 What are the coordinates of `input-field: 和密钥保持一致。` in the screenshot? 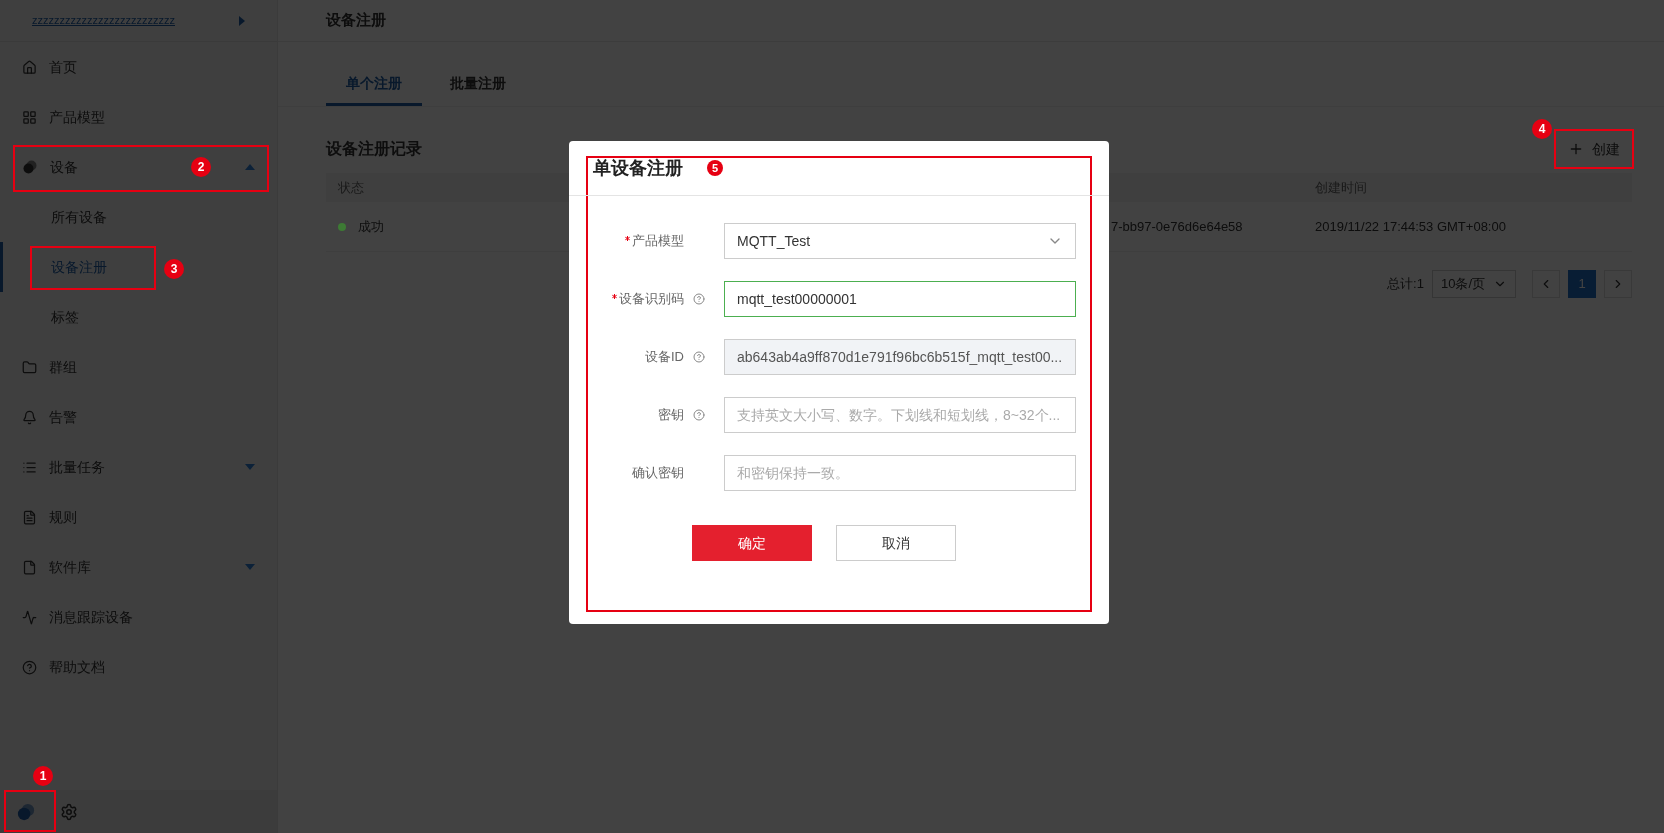 It's located at (900, 473).